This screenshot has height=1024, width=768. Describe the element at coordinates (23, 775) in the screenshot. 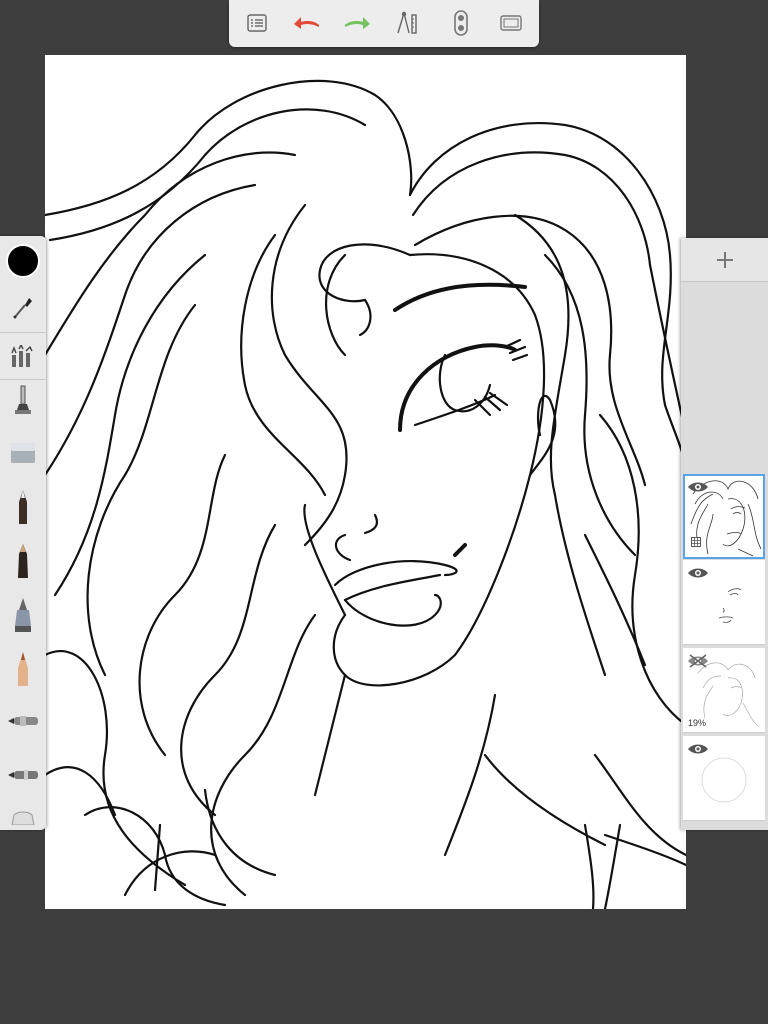

I see `airbrush-nozzle-tool` at that location.